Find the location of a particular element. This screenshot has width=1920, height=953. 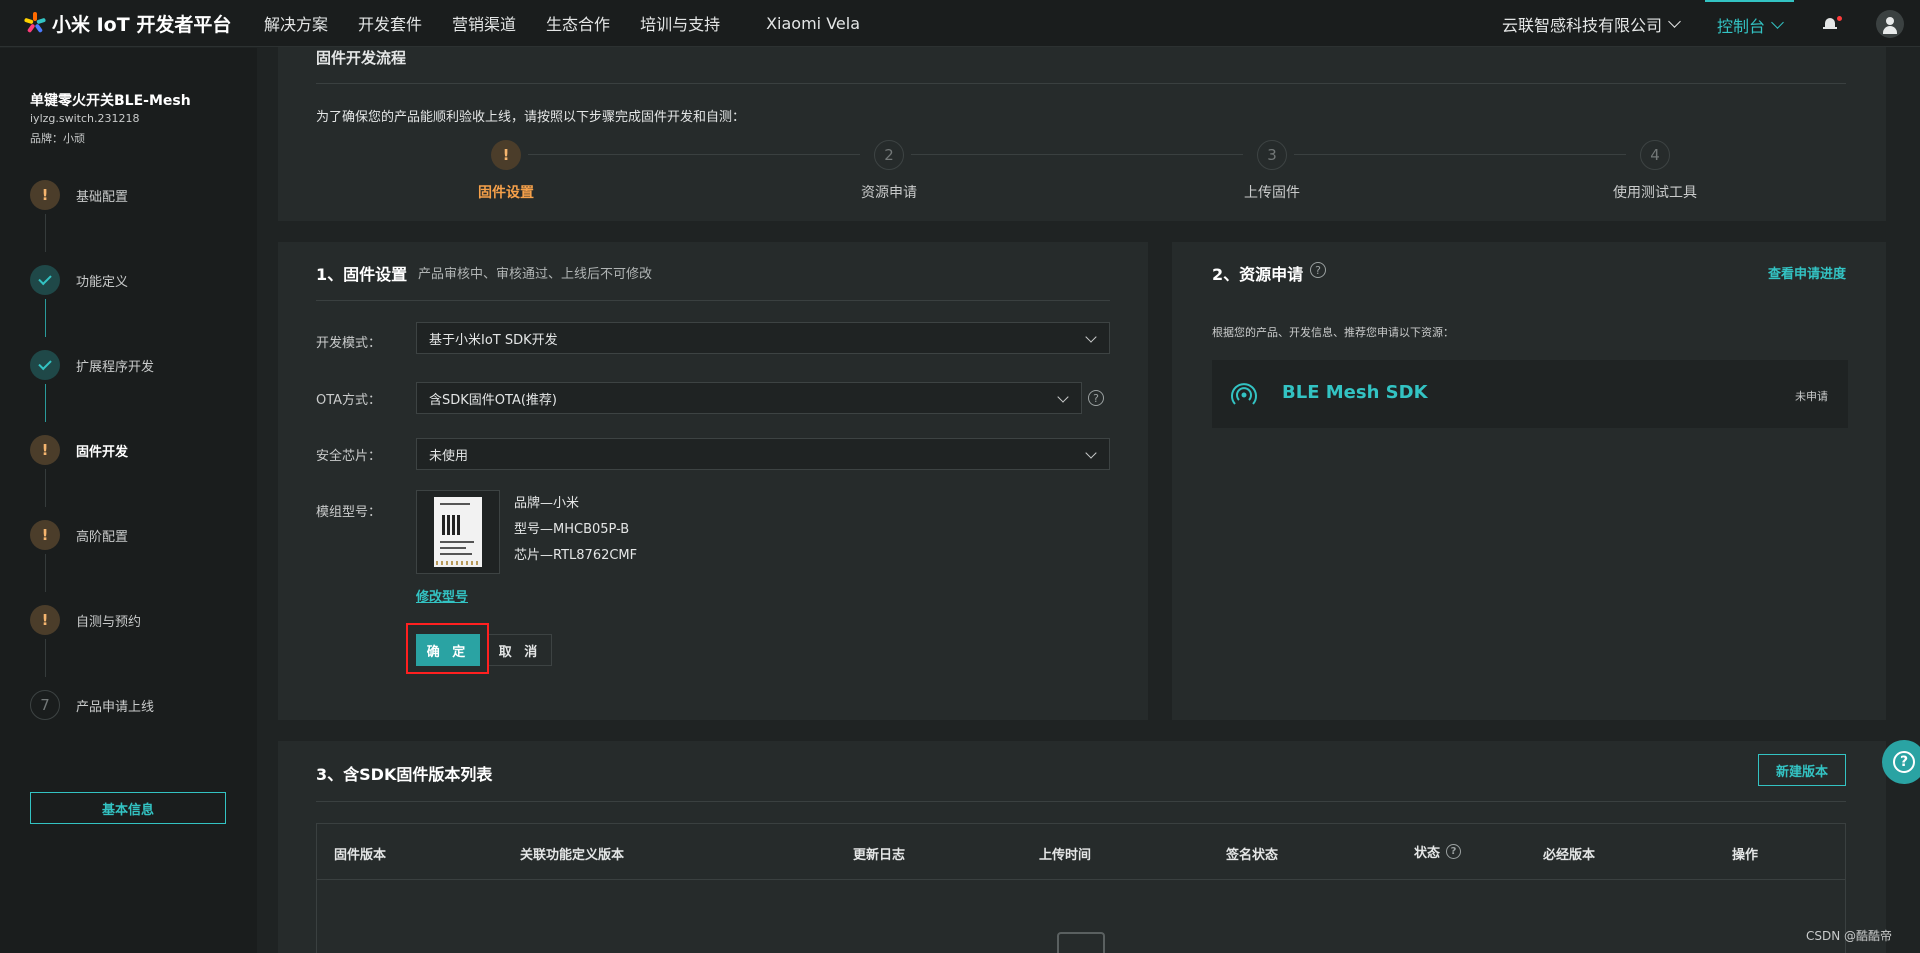

sidebar-step-label: 基础配置 is located at coordinates (102, 197).